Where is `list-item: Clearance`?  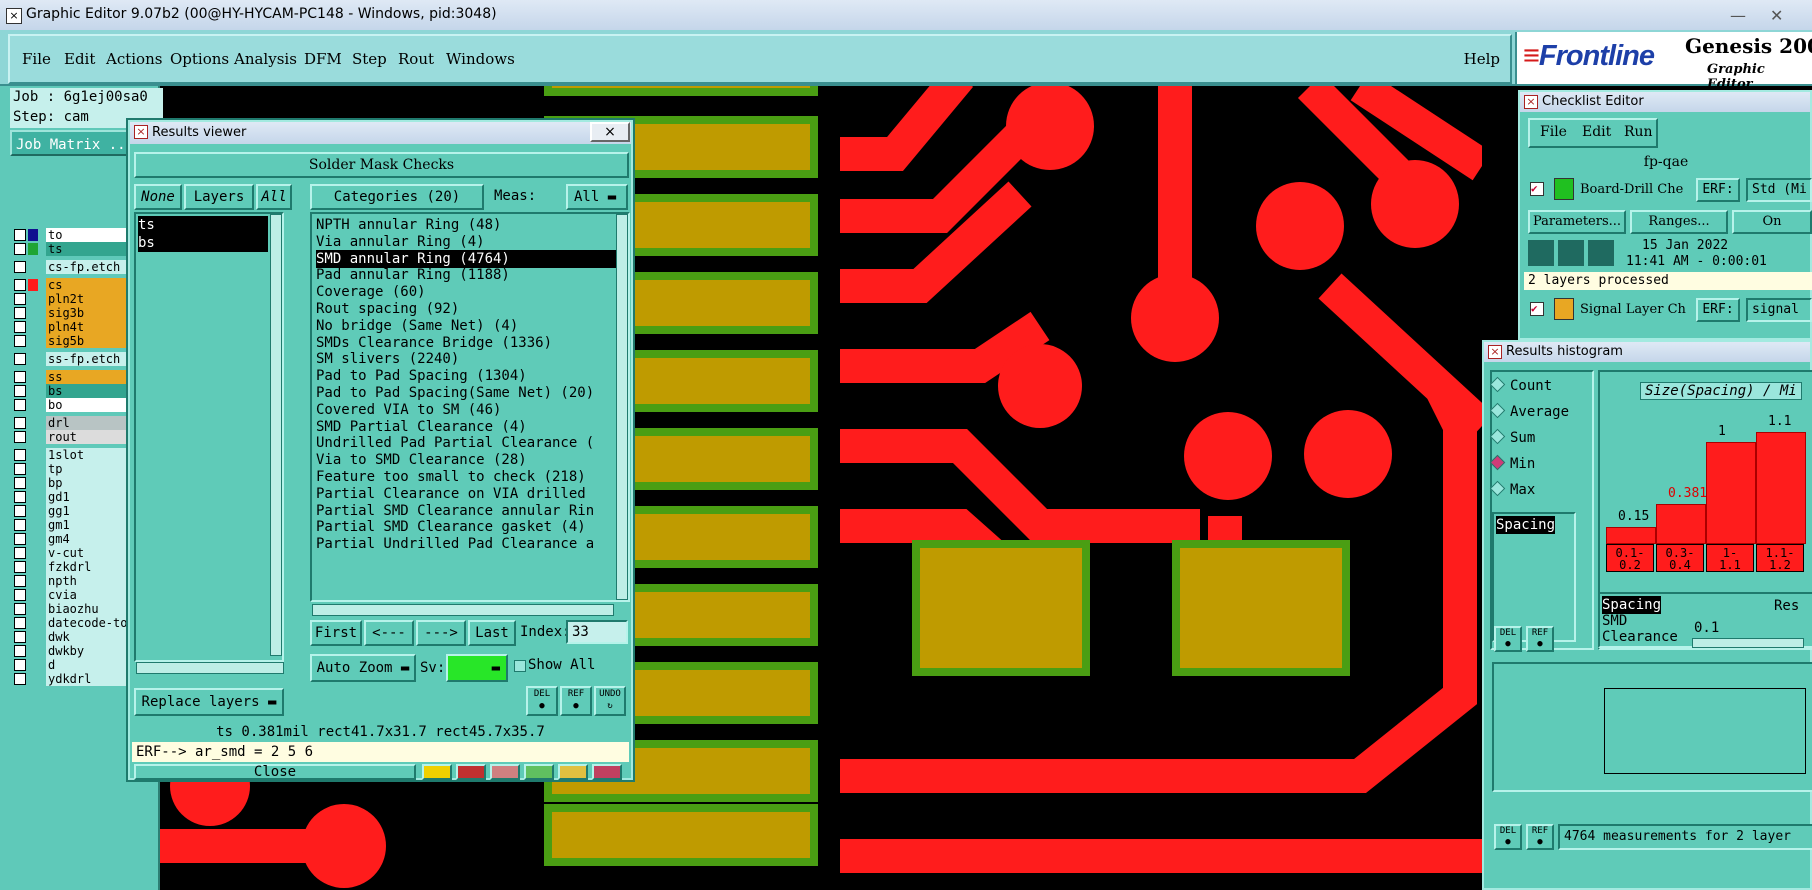 list-item: Clearance is located at coordinates (1640, 637).